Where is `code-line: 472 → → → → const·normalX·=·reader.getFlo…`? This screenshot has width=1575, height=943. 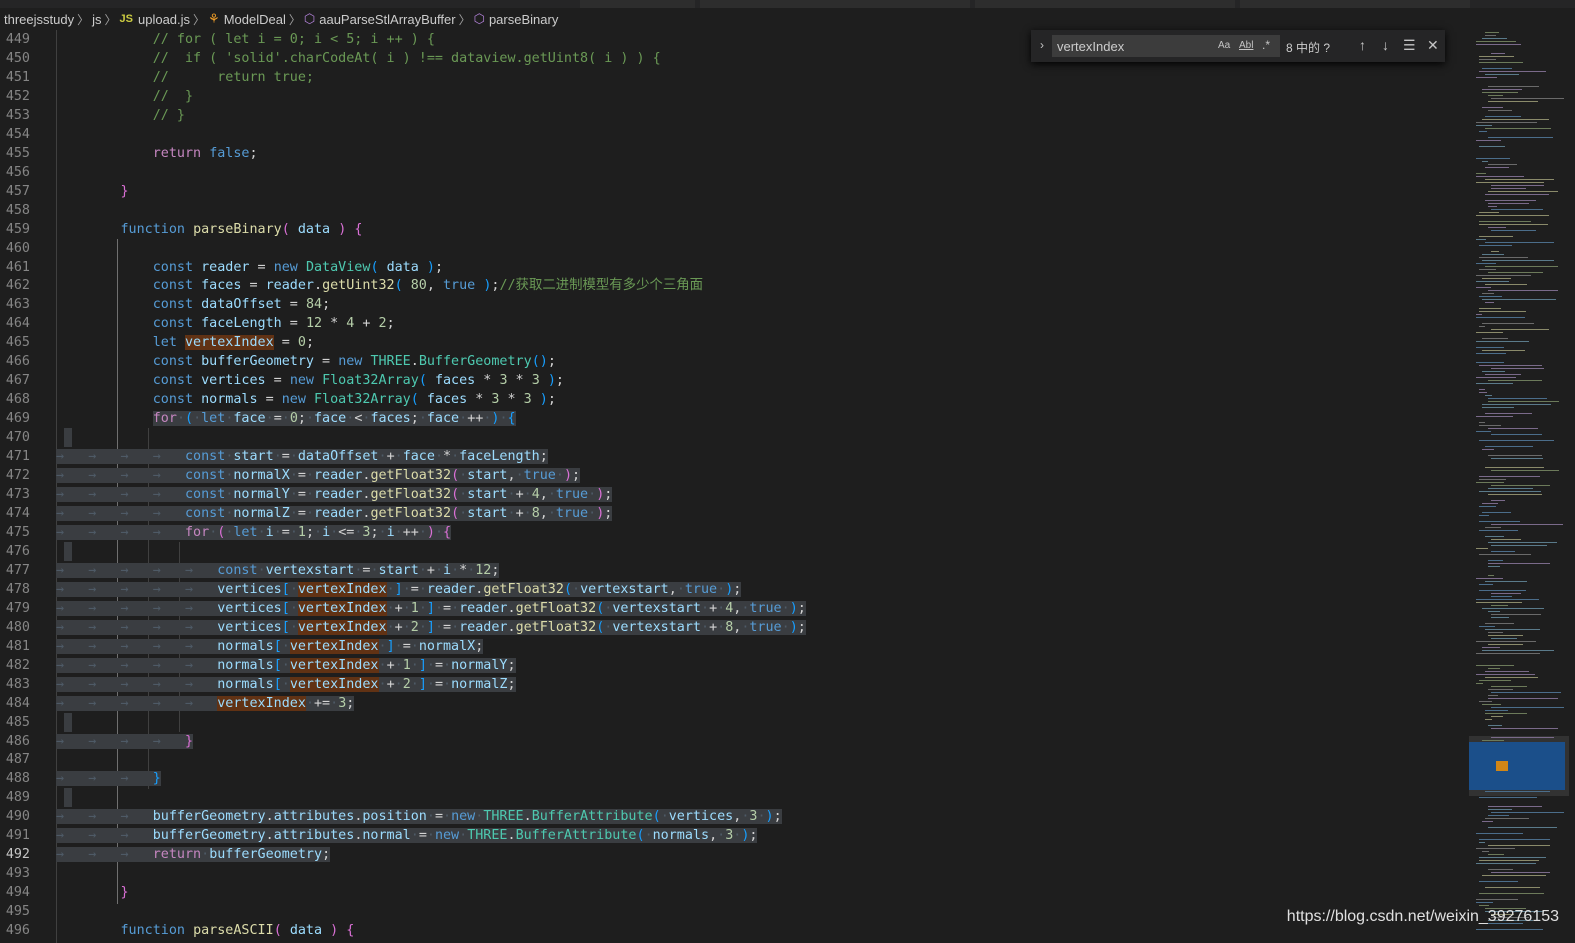
code-line: 472 → → → → const·normalX·=·reader.getFlo… is located at coordinates (733, 475).